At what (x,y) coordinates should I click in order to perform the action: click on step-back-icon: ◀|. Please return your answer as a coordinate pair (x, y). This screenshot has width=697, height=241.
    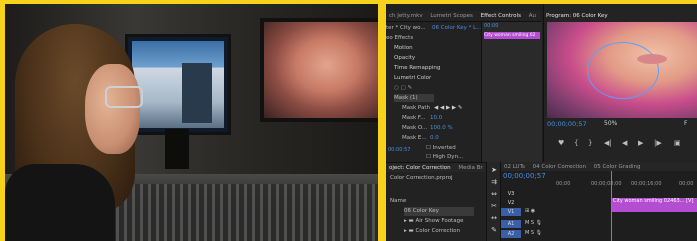
    Looking at the image, I should click on (608, 143).